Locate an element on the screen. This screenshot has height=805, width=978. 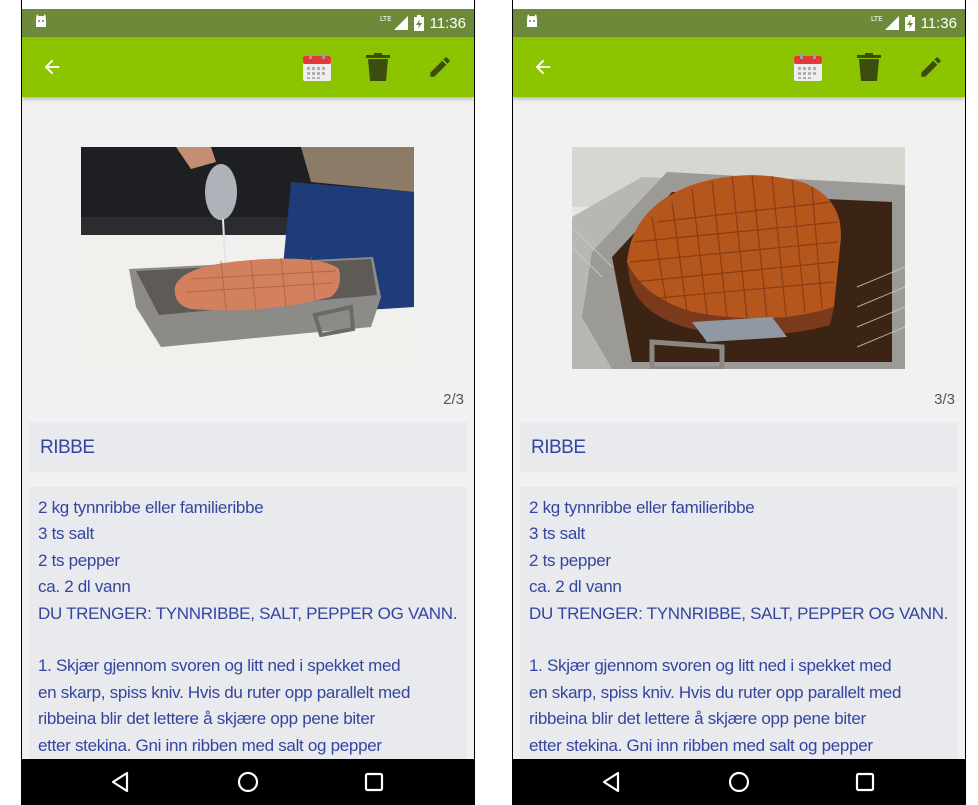
frame-border-middle-left is located at coordinates (474, 402).